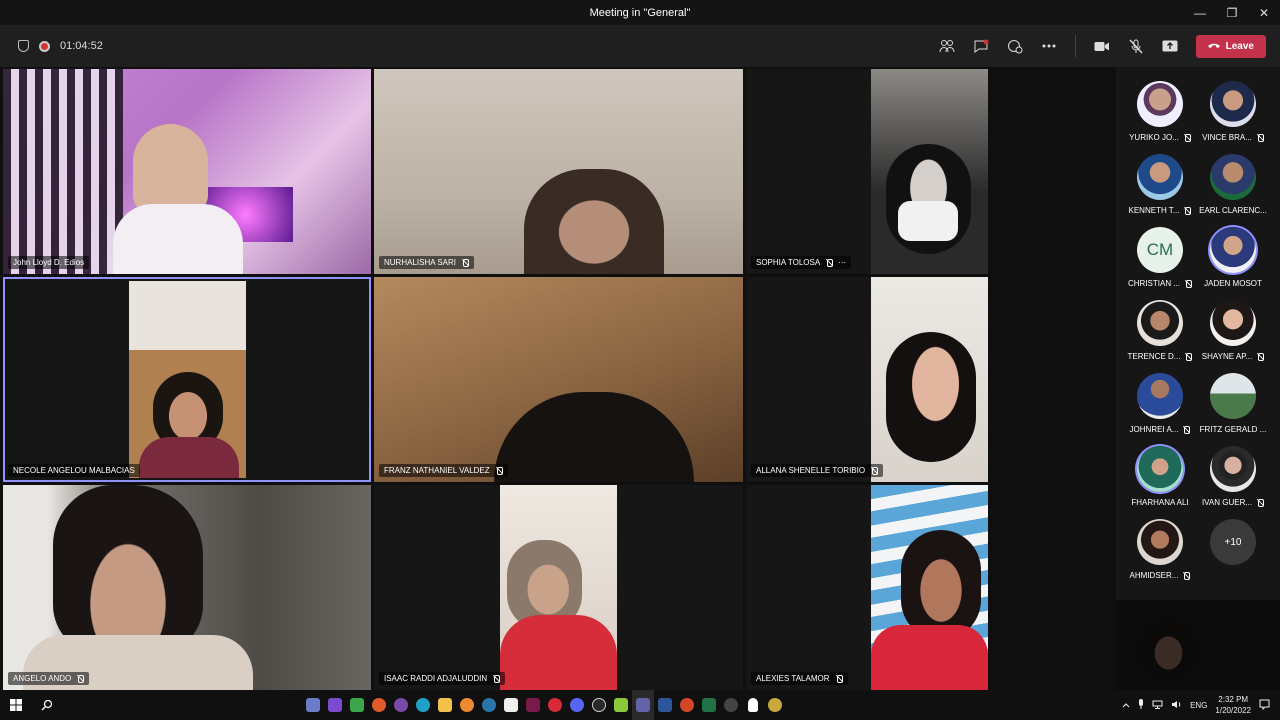  I want to click on app-black-white, so click(511, 705).